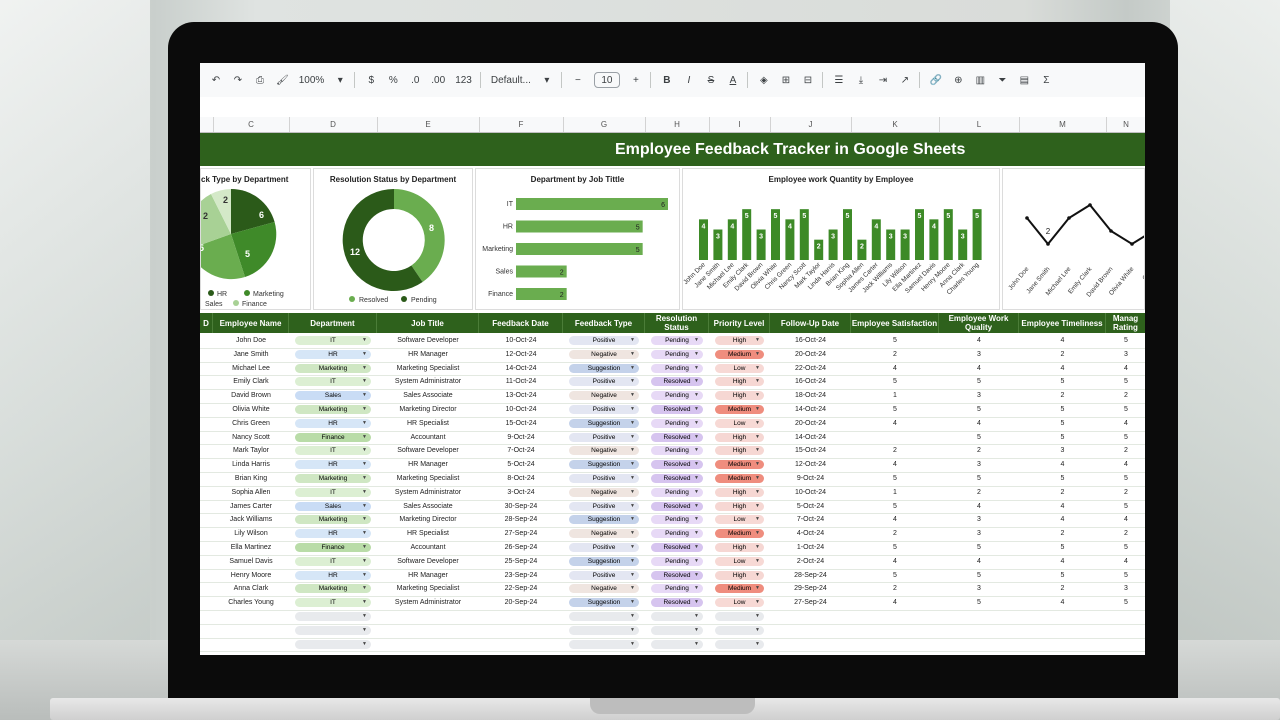  What do you see at coordinates (1062, 451) in the screenshot?
I see `timeliness-cell: 3` at bounding box center [1062, 451].